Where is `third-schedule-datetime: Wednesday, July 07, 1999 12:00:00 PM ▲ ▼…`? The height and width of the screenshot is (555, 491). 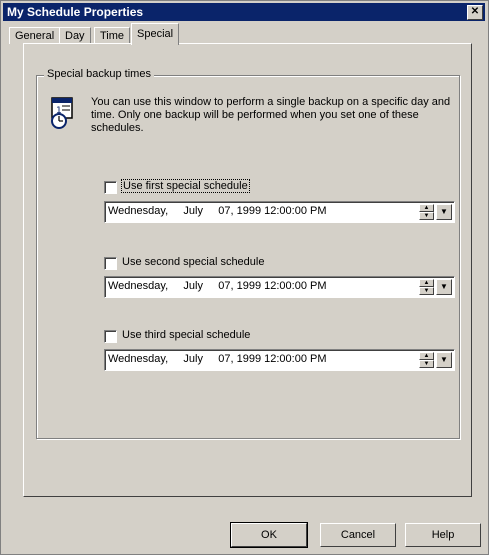 third-schedule-datetime: Wednesday, July 07, 1999 12:00:00 PM ▲ ▼… is located at coordinates (279, 360).